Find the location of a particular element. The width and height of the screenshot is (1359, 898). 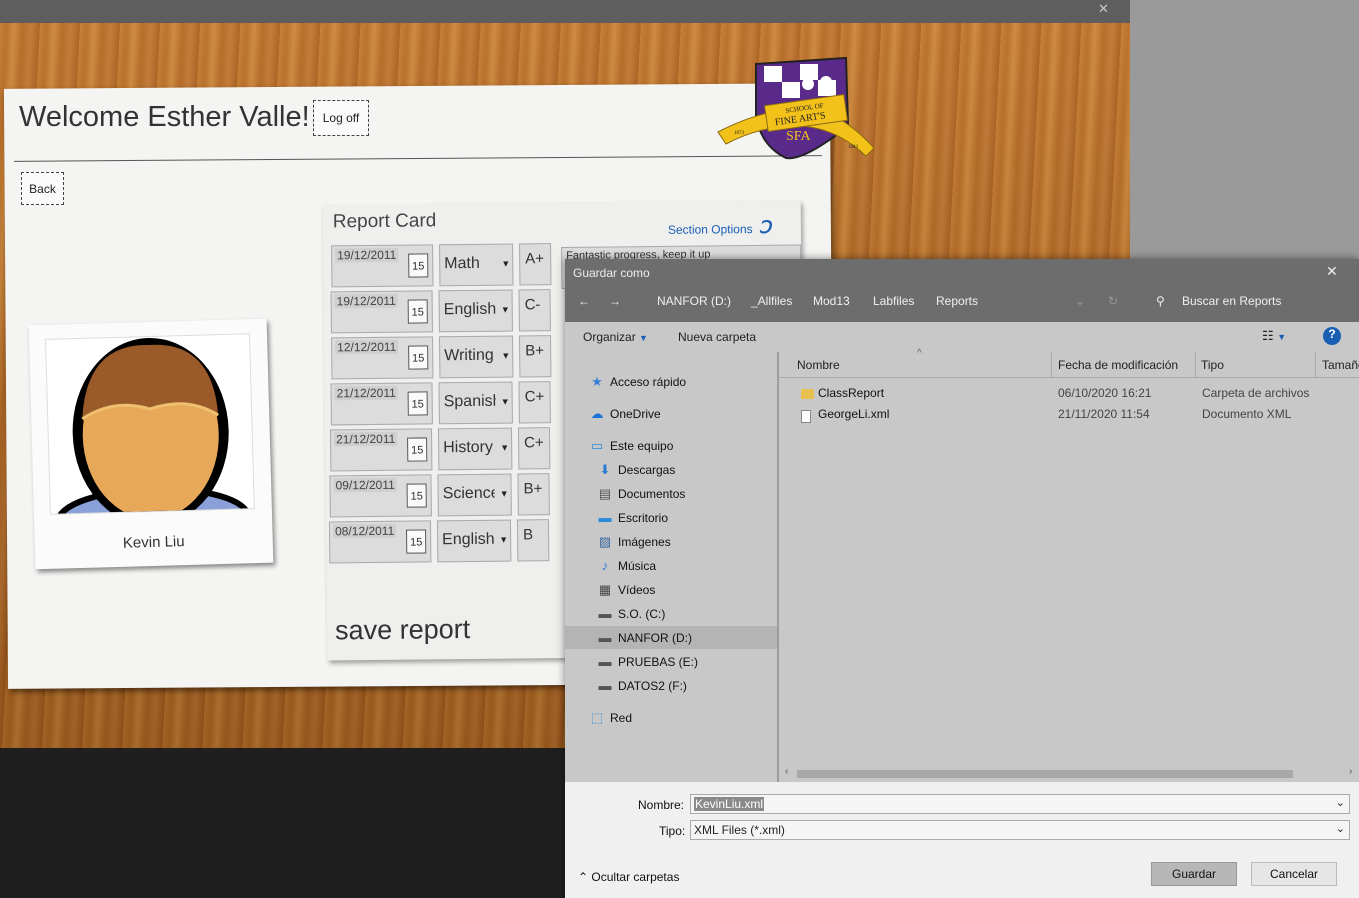

nav-item-label: S.O. (C:) is located at coordinates (642, 613).